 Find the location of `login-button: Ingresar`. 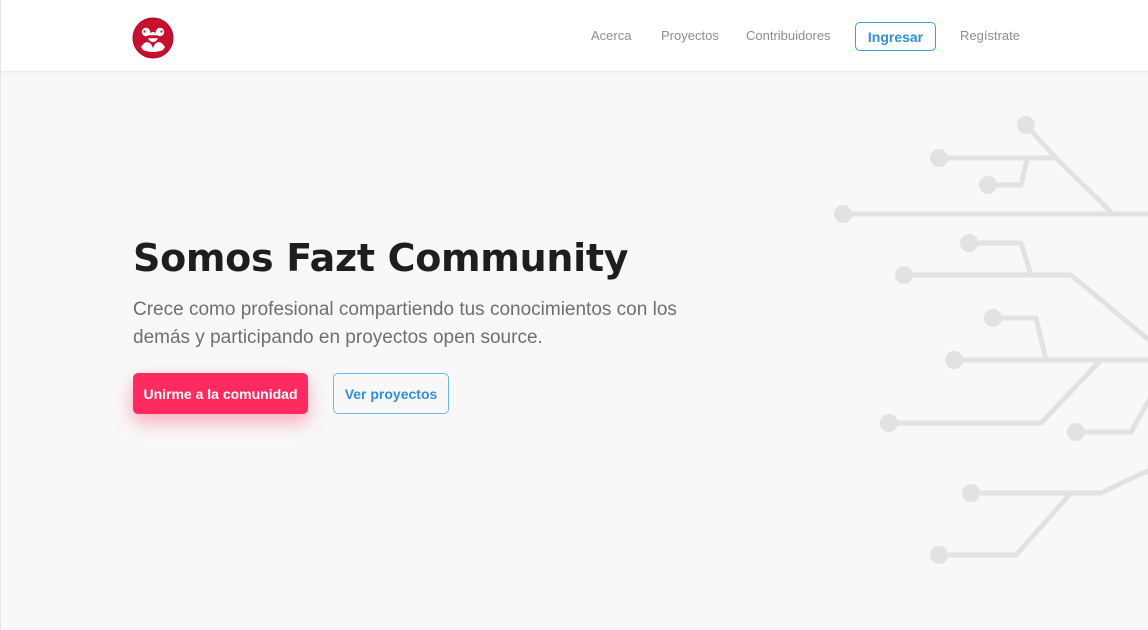

login-button: Ingresar is located at coordinates (895, 36).